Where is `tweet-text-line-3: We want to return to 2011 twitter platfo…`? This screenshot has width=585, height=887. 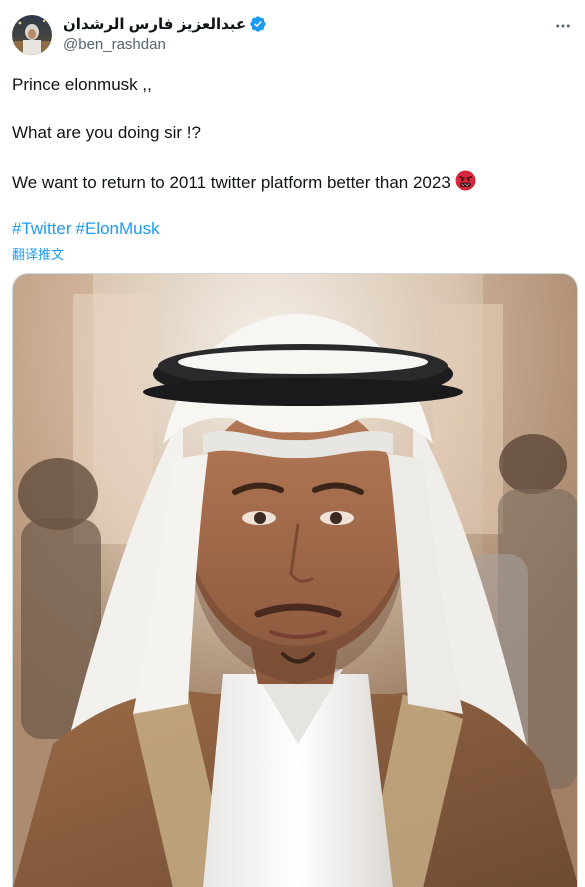 tweet-text-line-3: We want to return to 2011 twitter platfo… is located at coordinates (244, 183).